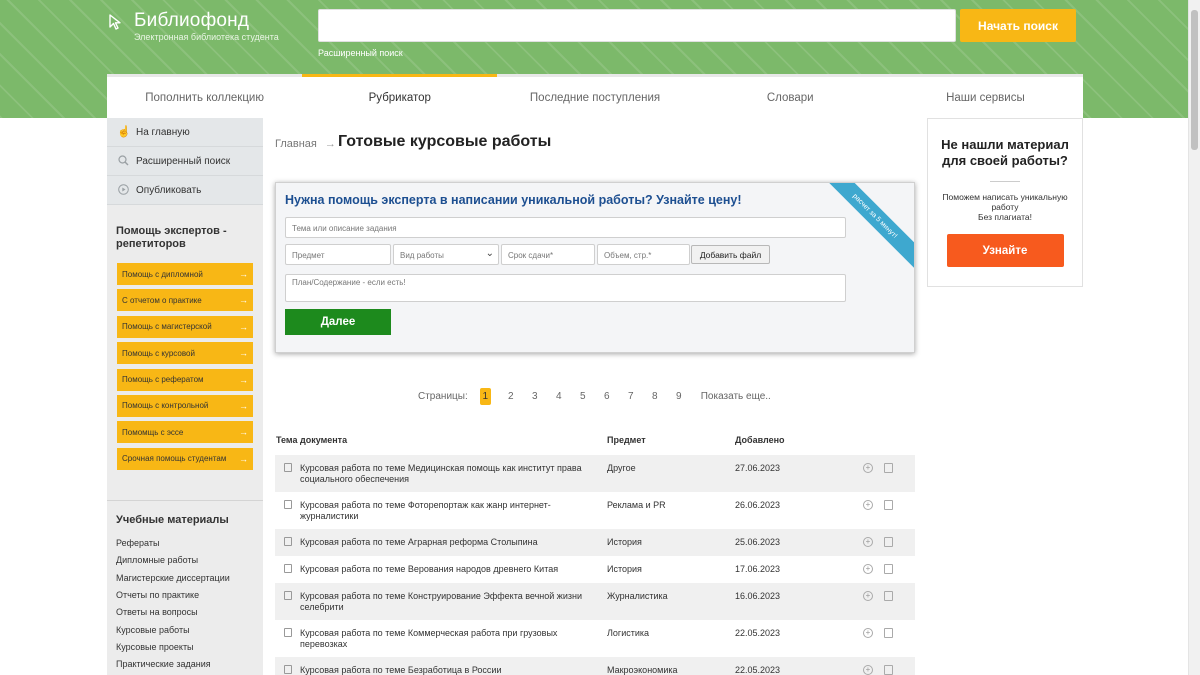 The image size is (1200, 675). I want to click on sidebar-item-publish: Опубликовать, so click(185, 190).